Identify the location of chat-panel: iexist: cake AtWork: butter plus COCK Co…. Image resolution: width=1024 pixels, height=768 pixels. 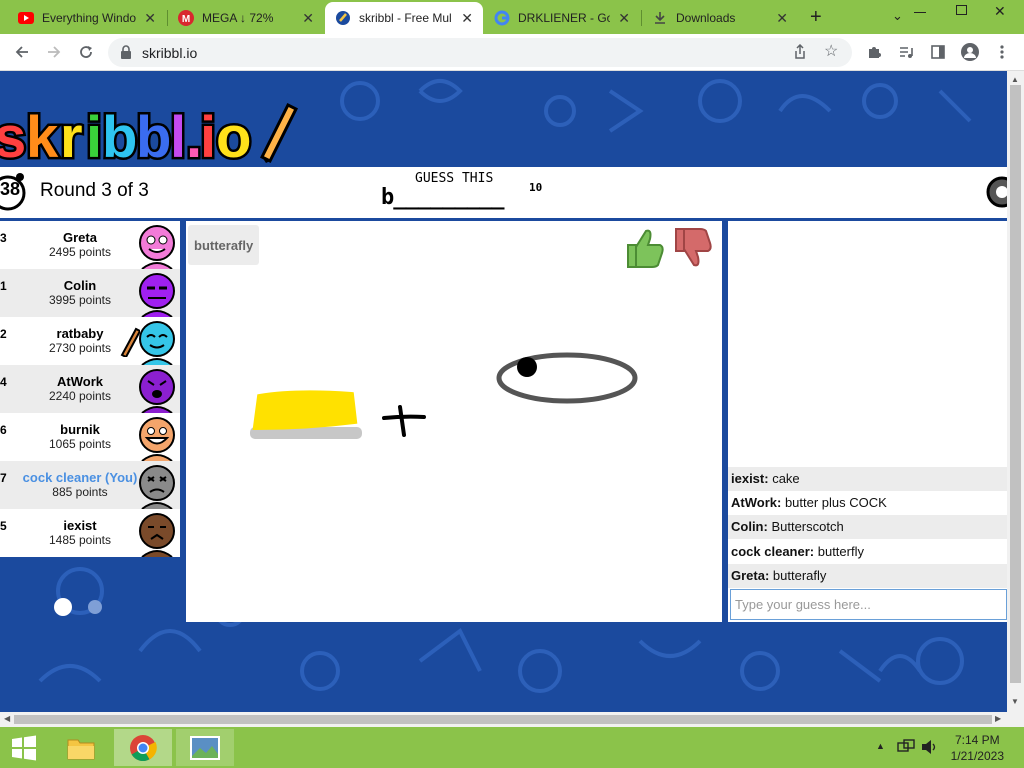
(867, 421).